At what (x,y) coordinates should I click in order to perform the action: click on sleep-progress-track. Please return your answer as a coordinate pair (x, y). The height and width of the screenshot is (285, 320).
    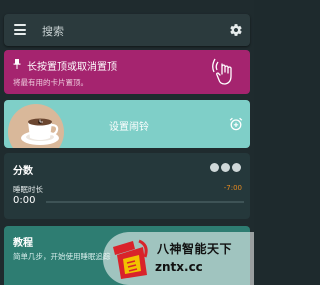
    Looking at the image, I should click on (145, 202).